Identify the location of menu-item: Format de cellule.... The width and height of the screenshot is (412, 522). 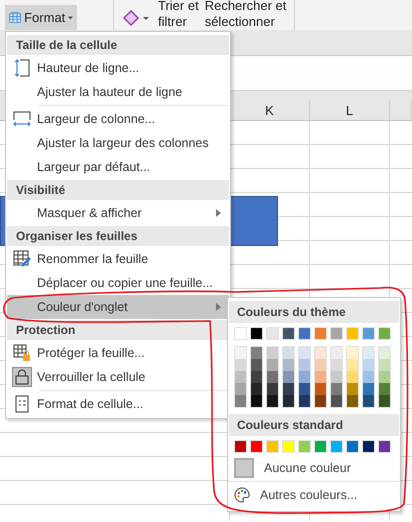
(118, 404).